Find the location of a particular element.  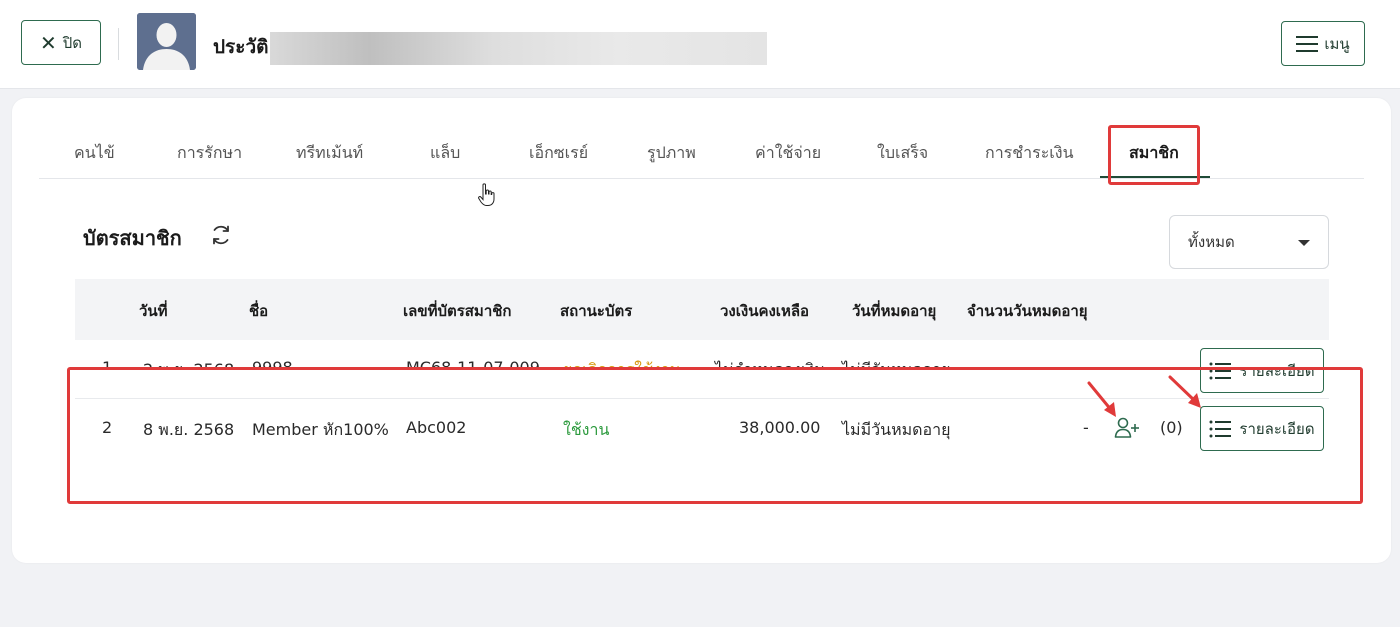

column-header-status: สถานะบัตร is located at coordinates (596, 311).